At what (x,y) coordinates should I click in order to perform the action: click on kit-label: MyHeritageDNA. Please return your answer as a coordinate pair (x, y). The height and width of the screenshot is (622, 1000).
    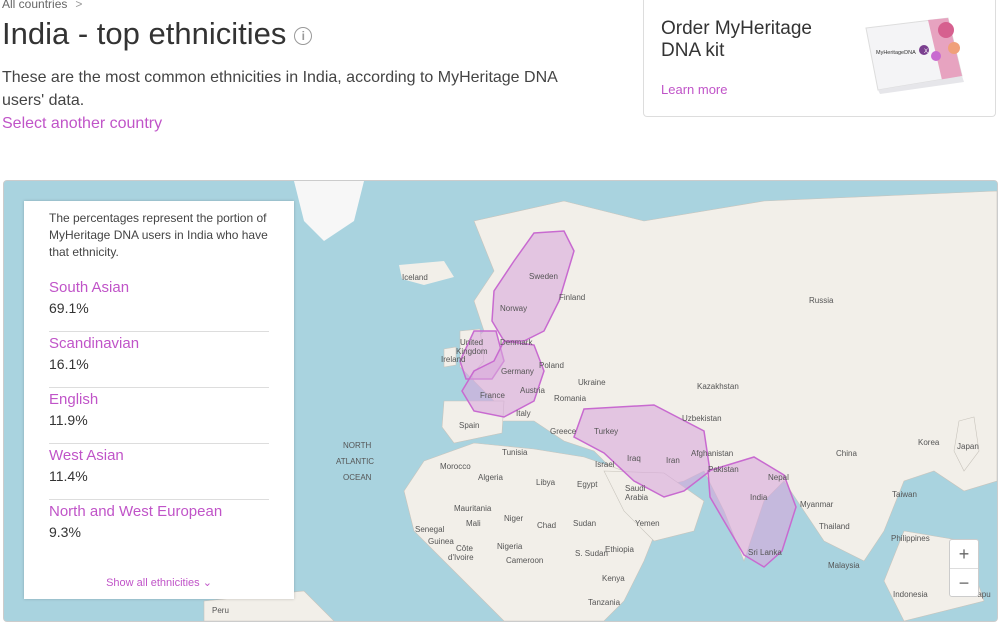
    Looking at the image, I should click on (896, 53).